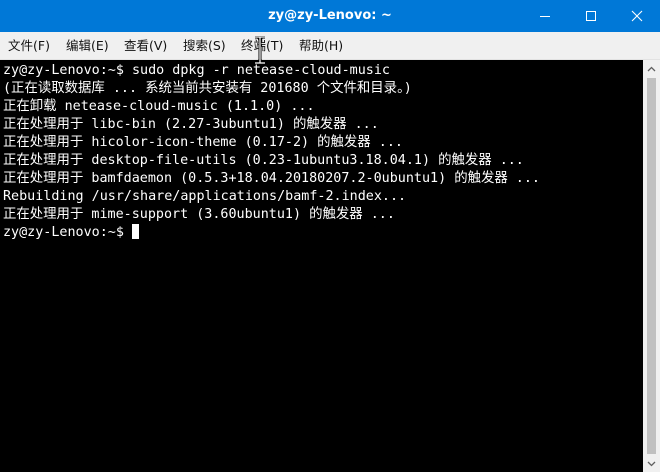 This screenshot has width=660, height=472. I want to click on minimize-icon, so click(545, 16).